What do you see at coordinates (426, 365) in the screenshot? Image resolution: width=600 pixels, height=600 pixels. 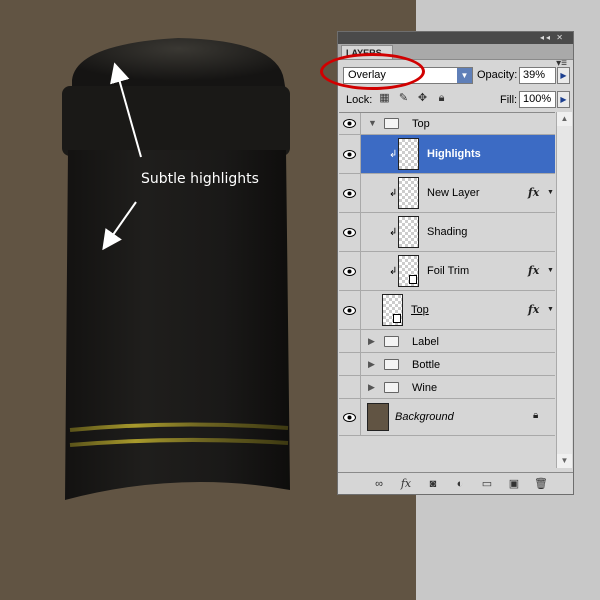 I see `layer-name: Bottle` at bounding box center [426, 365].